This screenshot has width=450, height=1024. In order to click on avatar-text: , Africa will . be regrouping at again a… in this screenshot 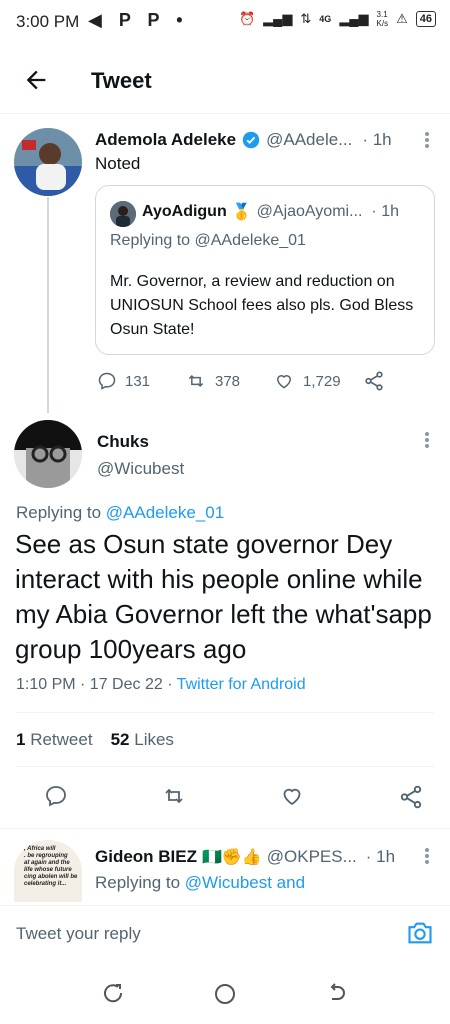, I will do `click(51, 866)`.